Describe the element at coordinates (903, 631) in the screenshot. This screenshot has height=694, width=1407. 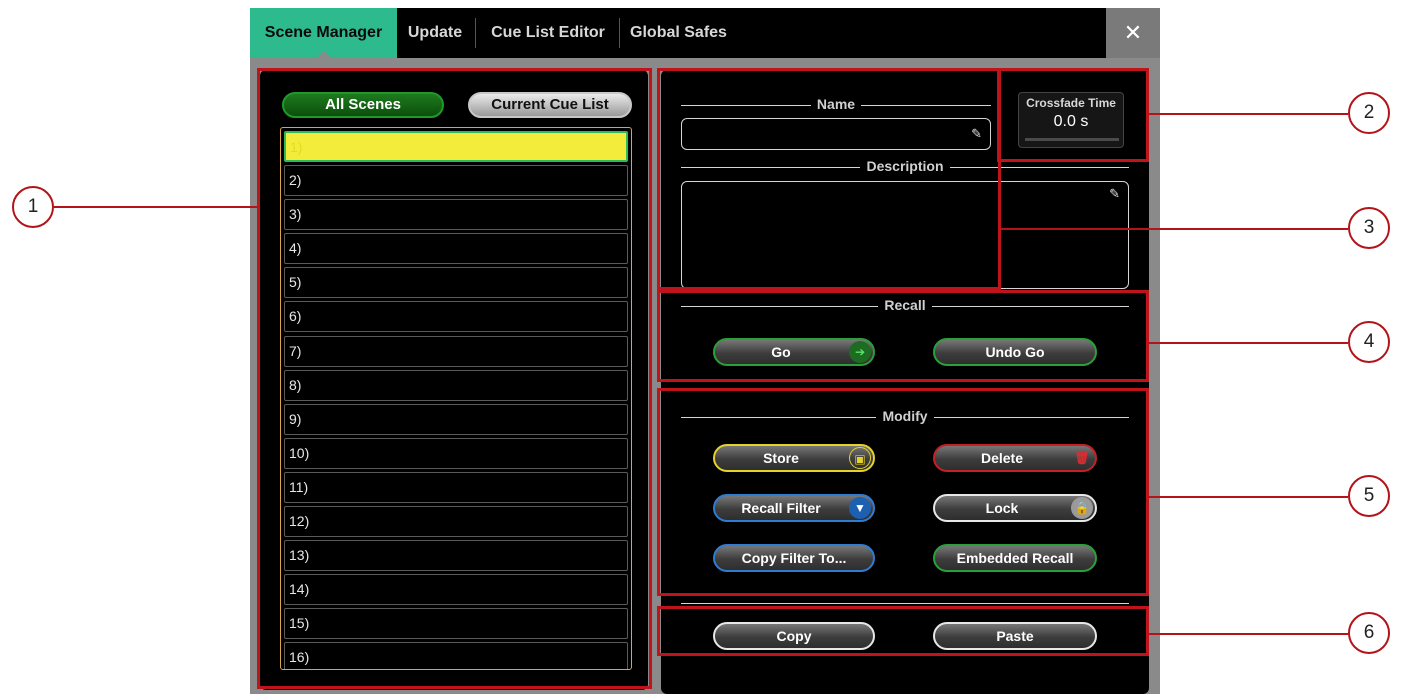
I see `highlight-box-clipboard` at that location.